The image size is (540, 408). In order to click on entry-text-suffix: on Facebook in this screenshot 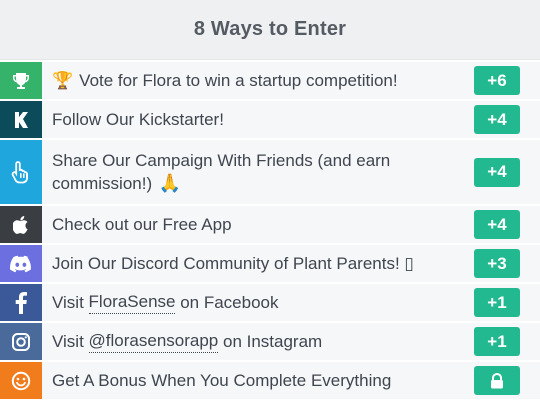, I will do `click(227, 302)`.